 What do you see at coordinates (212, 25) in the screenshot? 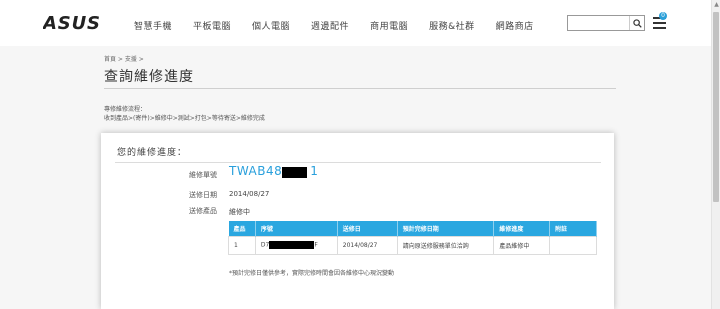
I see `nav-item-tablets: 平板電腦` at bounding box center [212, 25].